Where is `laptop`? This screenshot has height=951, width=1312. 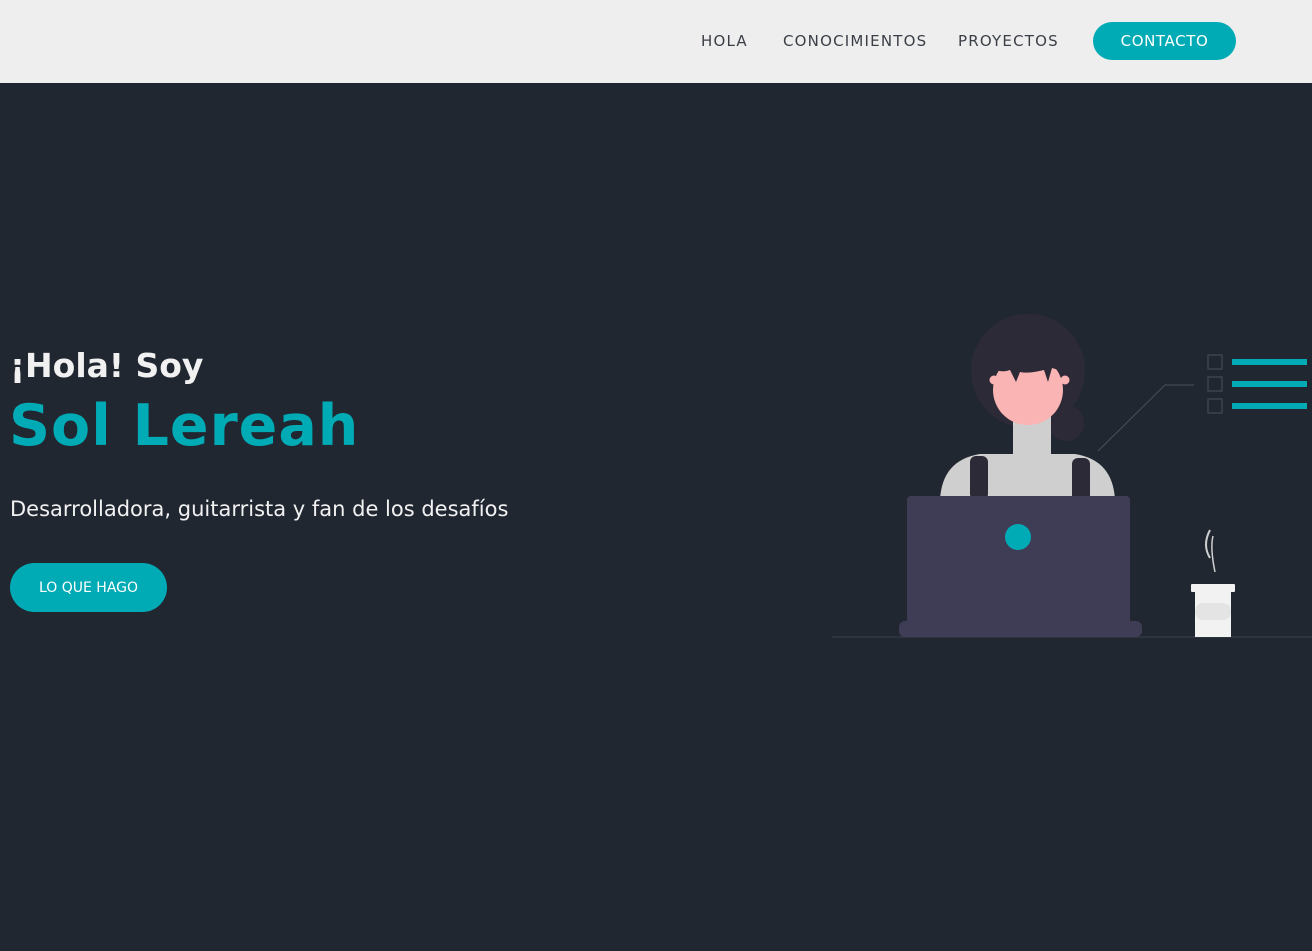
laptop is located at coordinates (1020, 566).